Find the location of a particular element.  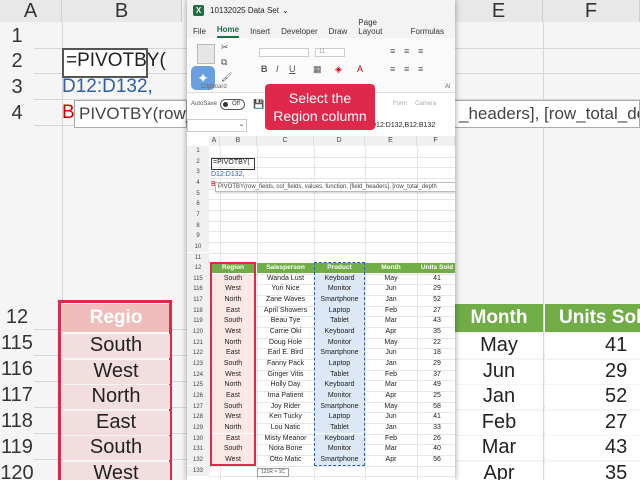

units-cell: 27 is located at coordinates (436, 311).